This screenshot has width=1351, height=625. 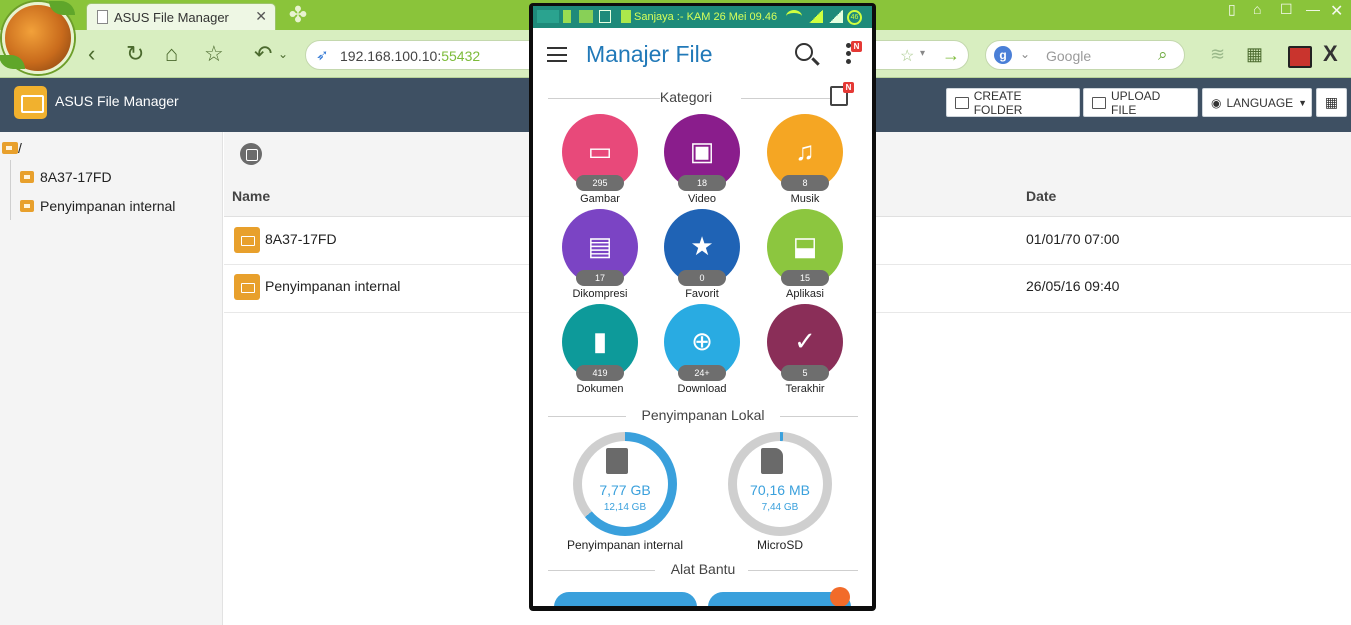 I want to click on address-text: 192.168.100.10:55432, so click(x=410, y=56).